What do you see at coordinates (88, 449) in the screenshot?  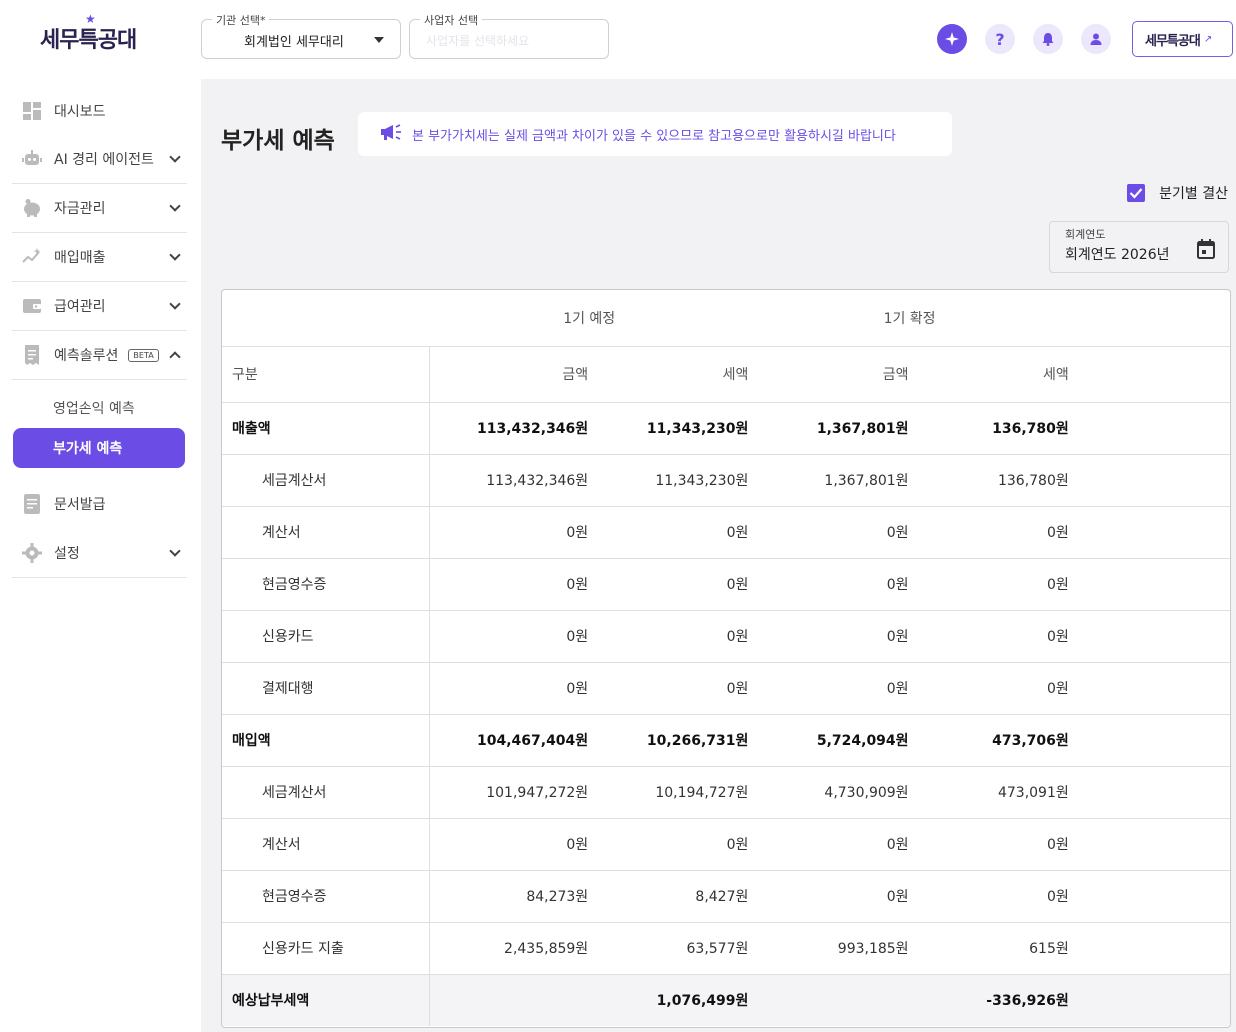 I see `sidebar-subitem-label: 부가세 예측` at bounding box center [88, 449].